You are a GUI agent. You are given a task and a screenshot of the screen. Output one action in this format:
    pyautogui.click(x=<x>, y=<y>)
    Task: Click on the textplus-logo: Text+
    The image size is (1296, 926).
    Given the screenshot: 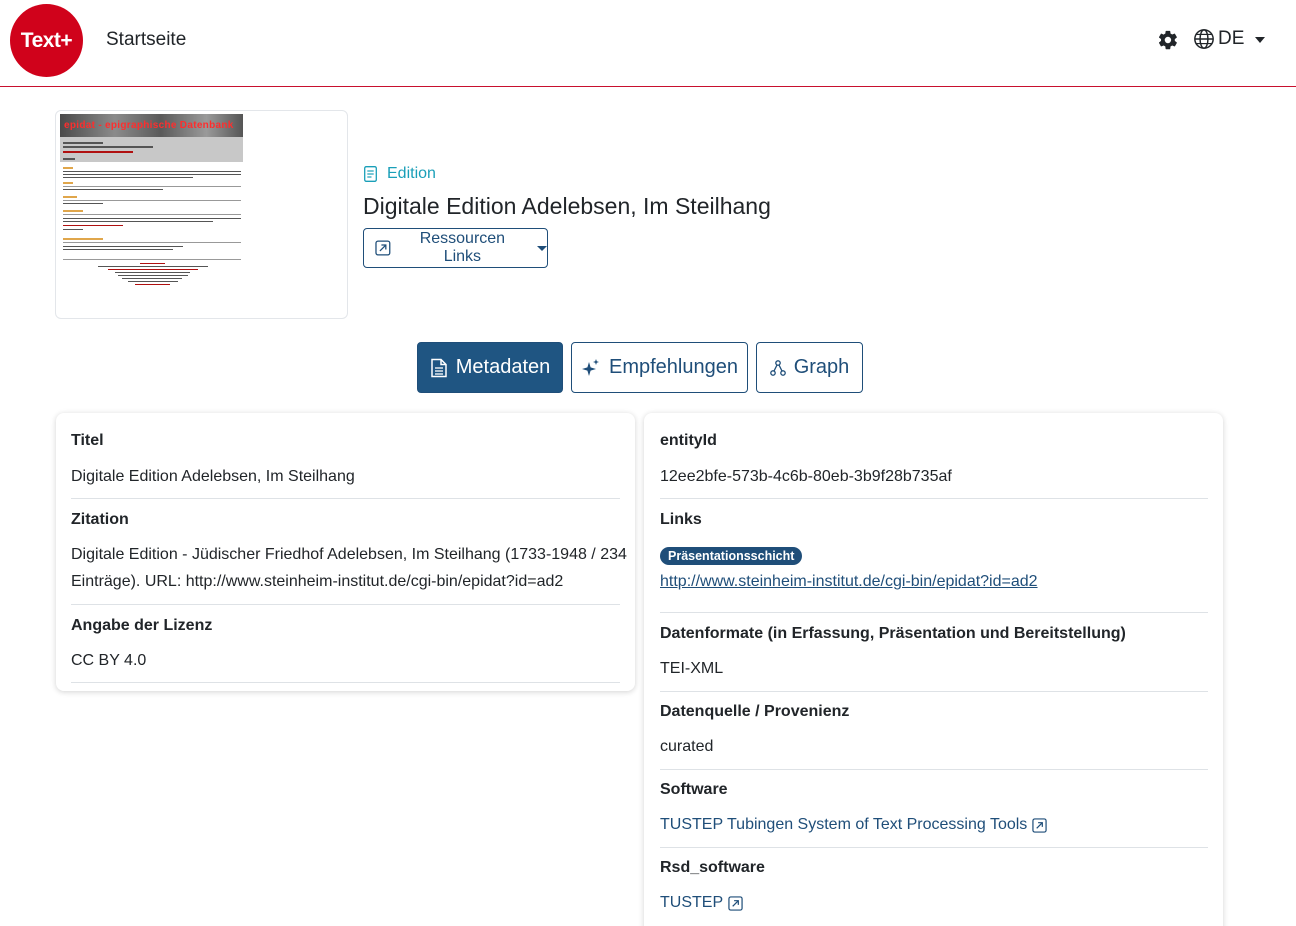 What is the action you would take?
    pyautogui.click(x=46, y=40)
    